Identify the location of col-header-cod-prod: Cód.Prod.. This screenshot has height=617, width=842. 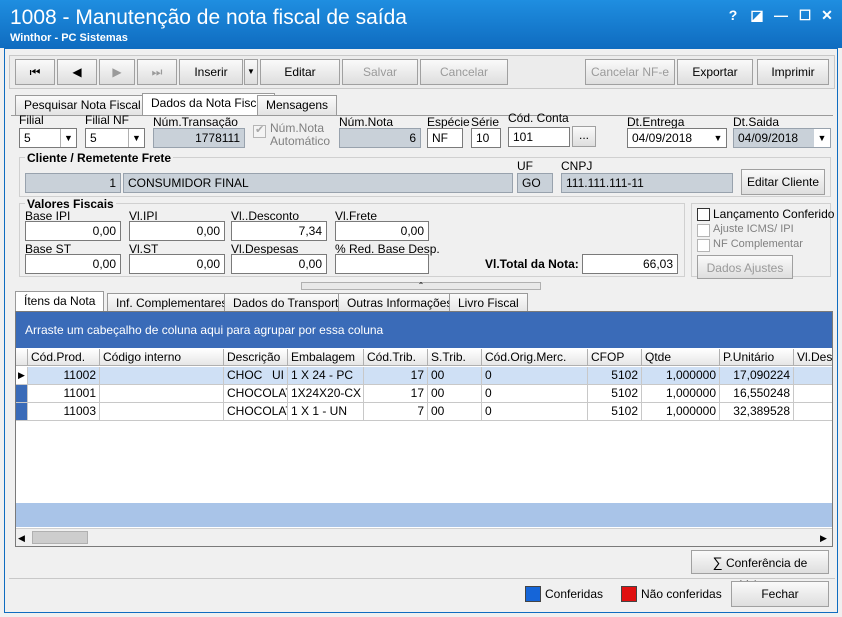
(64, 357).